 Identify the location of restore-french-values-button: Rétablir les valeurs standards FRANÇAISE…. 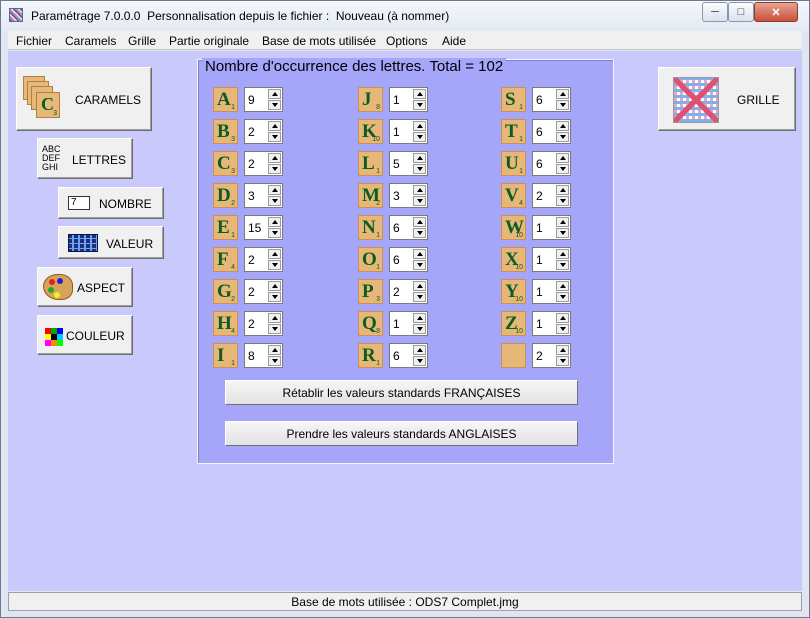
(401, 392).